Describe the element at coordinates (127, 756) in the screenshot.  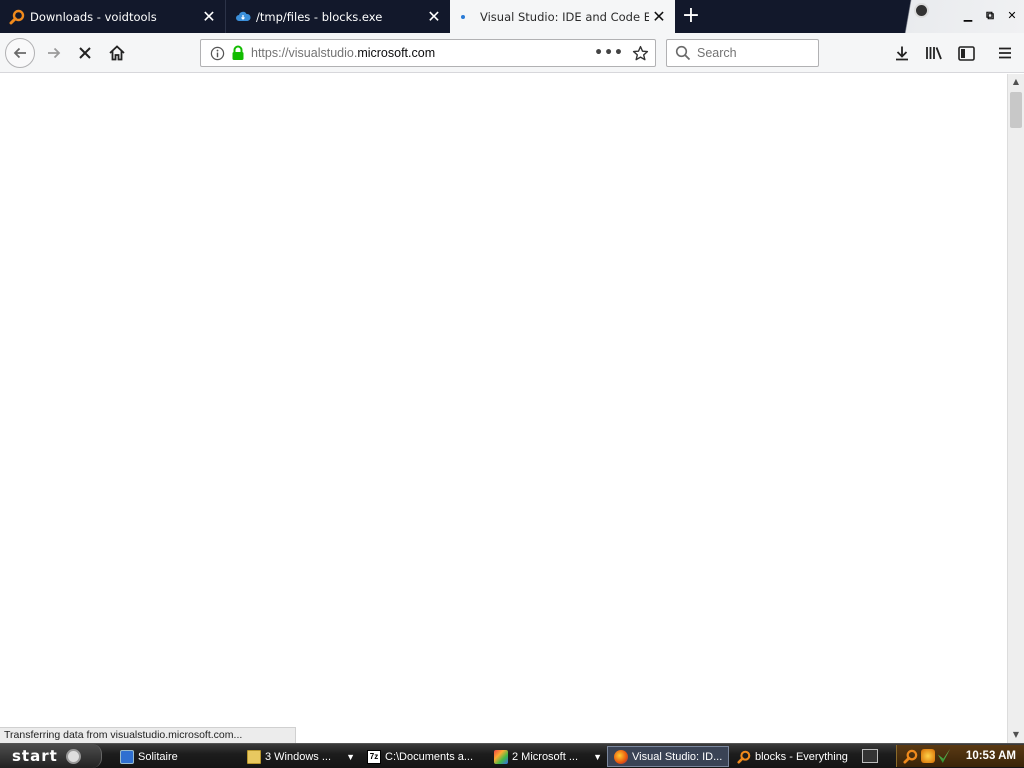
I see `solitaire-icon` at that location.